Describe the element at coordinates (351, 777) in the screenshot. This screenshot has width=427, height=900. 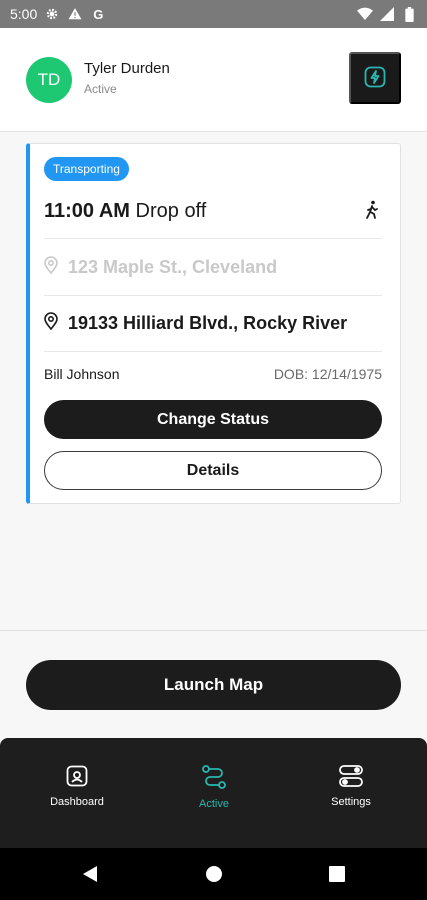
I see `toggles-icon` at that location.